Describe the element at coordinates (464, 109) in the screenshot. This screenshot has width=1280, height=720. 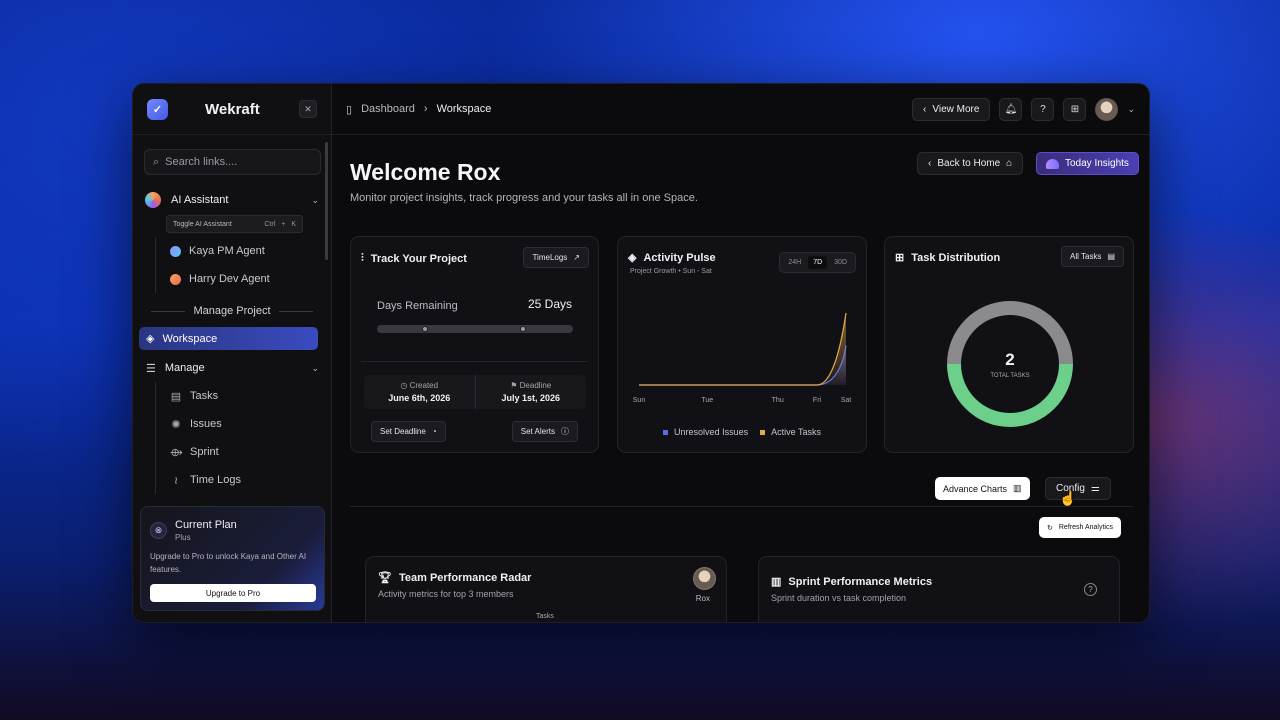
I see `breadcrumb-current: Workspace` at that location.